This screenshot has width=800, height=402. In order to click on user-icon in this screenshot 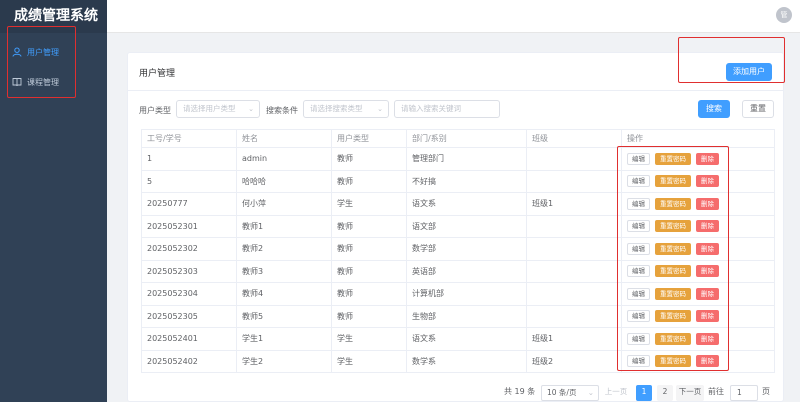, I will do `click(17, 52)`.